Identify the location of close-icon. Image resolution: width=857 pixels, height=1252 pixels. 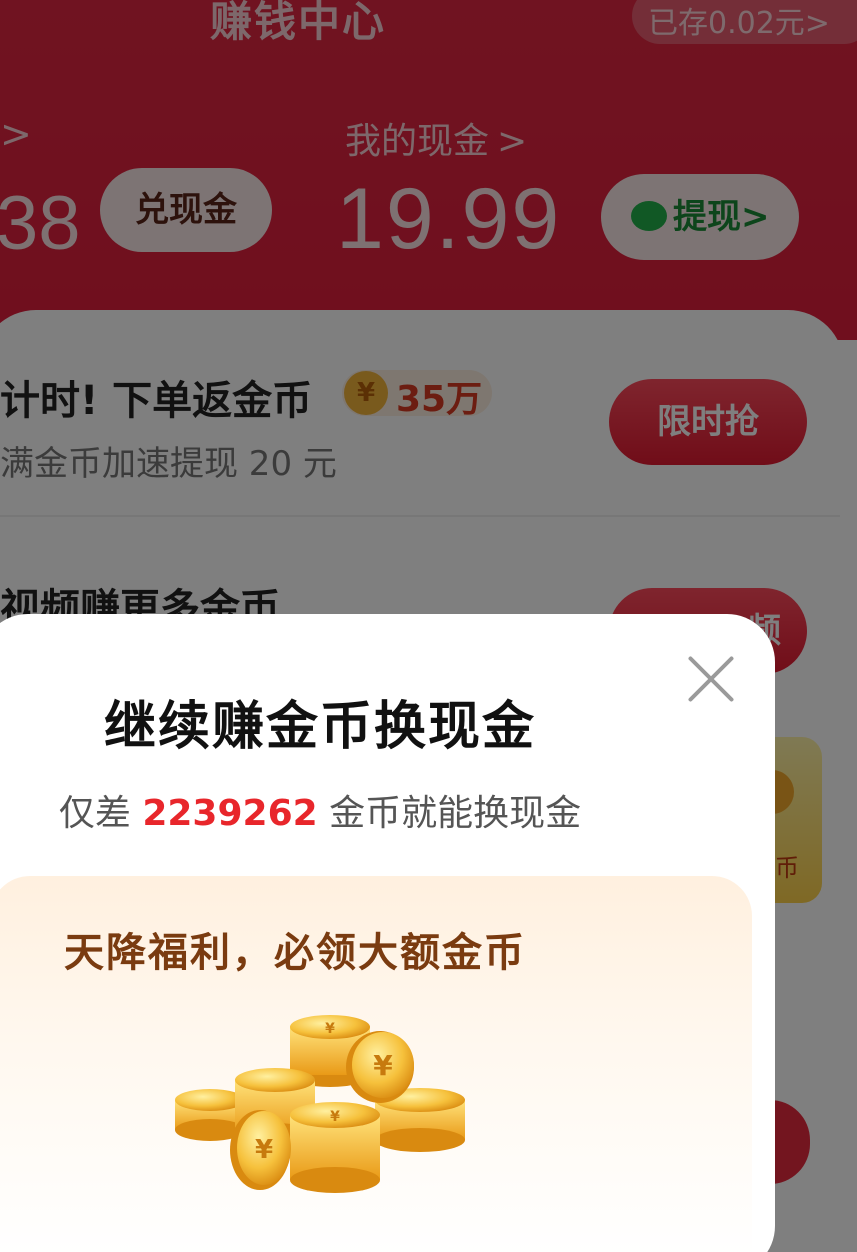
(711, 679).